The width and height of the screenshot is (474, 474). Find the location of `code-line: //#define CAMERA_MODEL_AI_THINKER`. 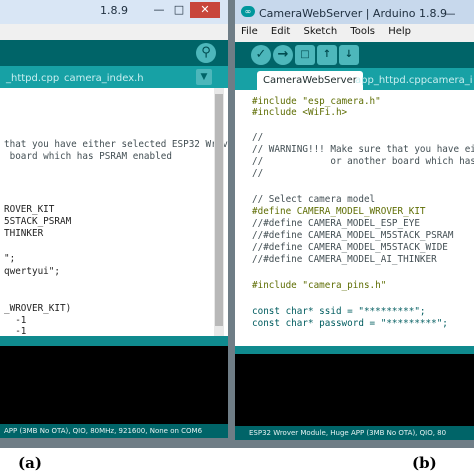

code-line: //#define CAMERA_MODEL_AI_THINKER is located at coordinates (344, 259).